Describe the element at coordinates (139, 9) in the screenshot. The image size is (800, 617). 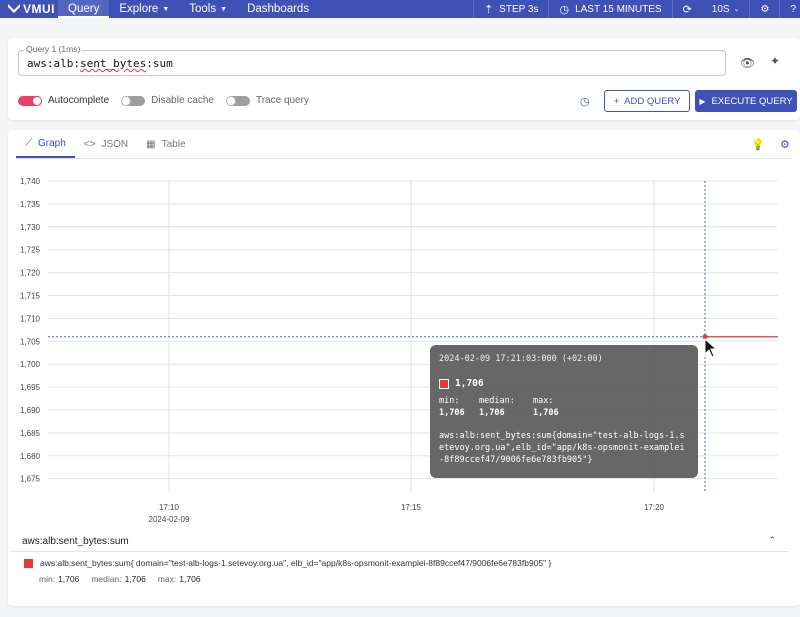
I see `nav-explore-label: Explore` at that location.